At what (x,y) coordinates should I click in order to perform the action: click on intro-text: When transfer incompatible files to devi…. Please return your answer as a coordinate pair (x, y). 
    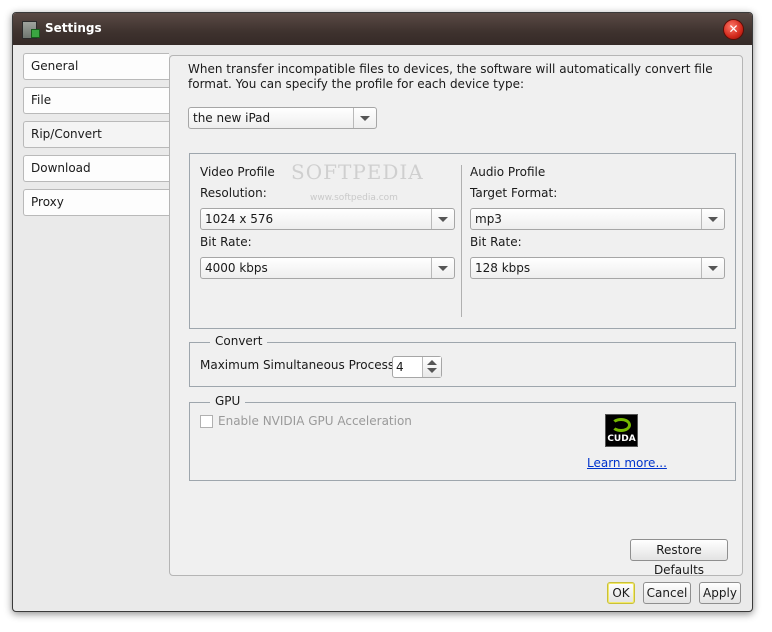
    Looking at the image, I should click on (450, 76).